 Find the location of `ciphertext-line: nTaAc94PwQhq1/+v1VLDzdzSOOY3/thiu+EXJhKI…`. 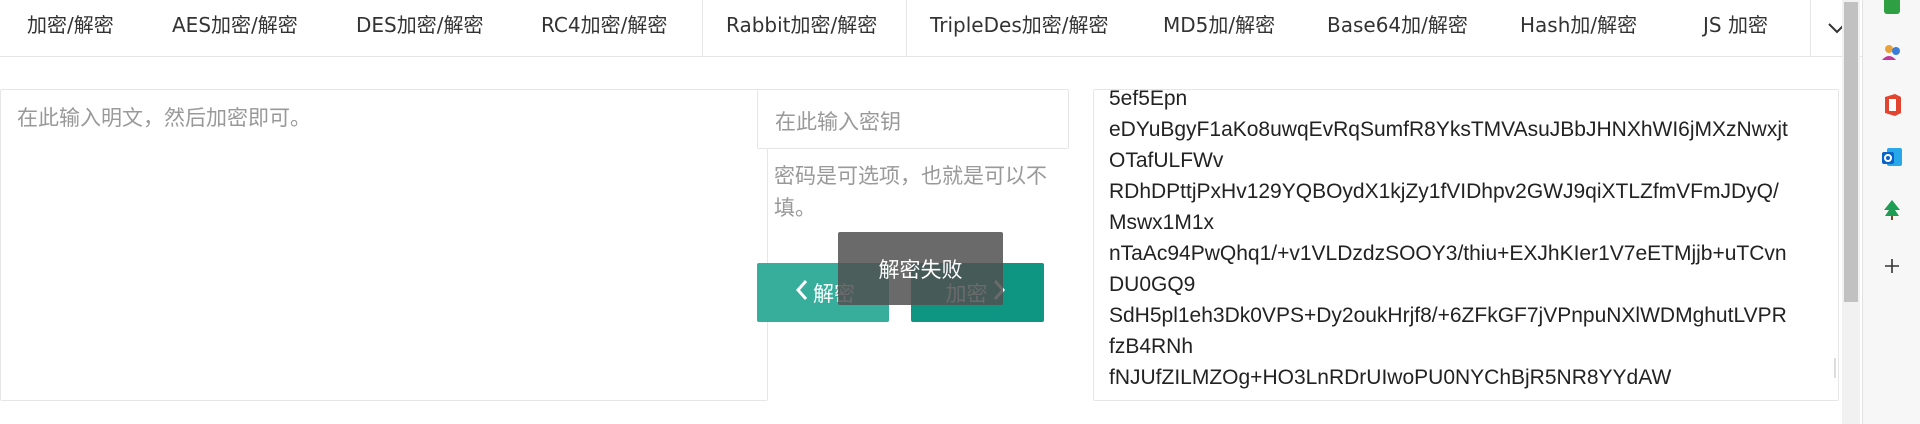

ciphertext-line: nTaAc94PwQhq1/+v1VLDzdzSOOY3/thiu+EXJhKI… is located at coordinates (1448, 253).